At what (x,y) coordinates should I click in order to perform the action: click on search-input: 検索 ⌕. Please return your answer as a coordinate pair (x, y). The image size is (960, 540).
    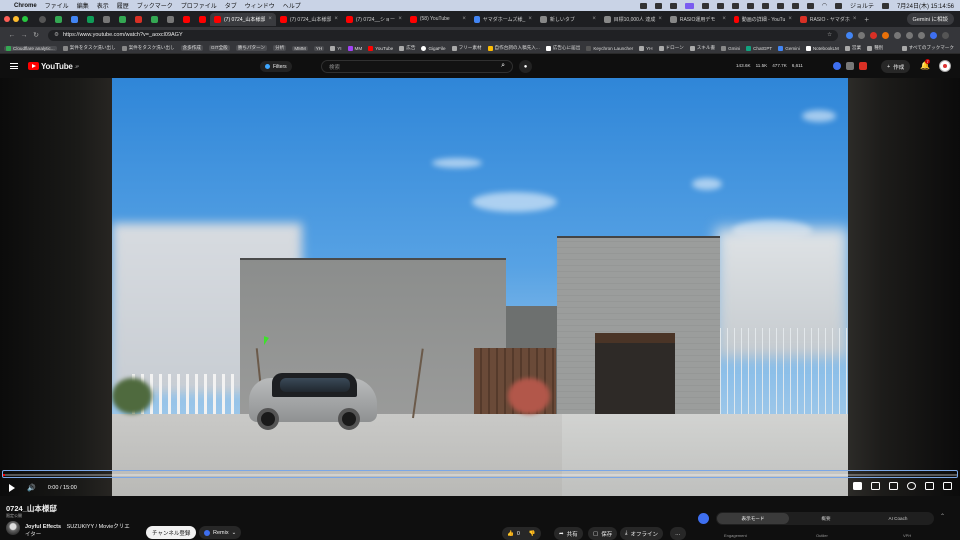
    Looking at the image, I should click on (417, 66).